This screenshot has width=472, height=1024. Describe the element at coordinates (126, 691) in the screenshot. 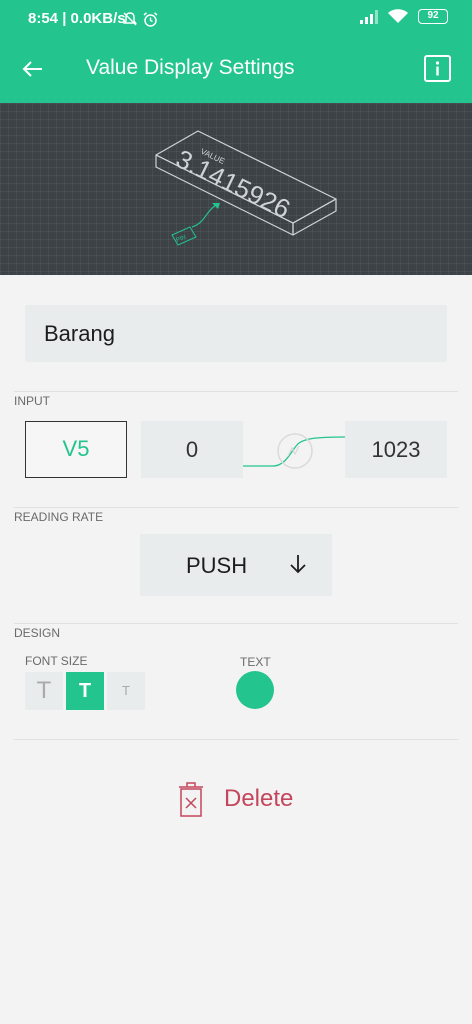

I see `font-size-small-button: T` at that location.